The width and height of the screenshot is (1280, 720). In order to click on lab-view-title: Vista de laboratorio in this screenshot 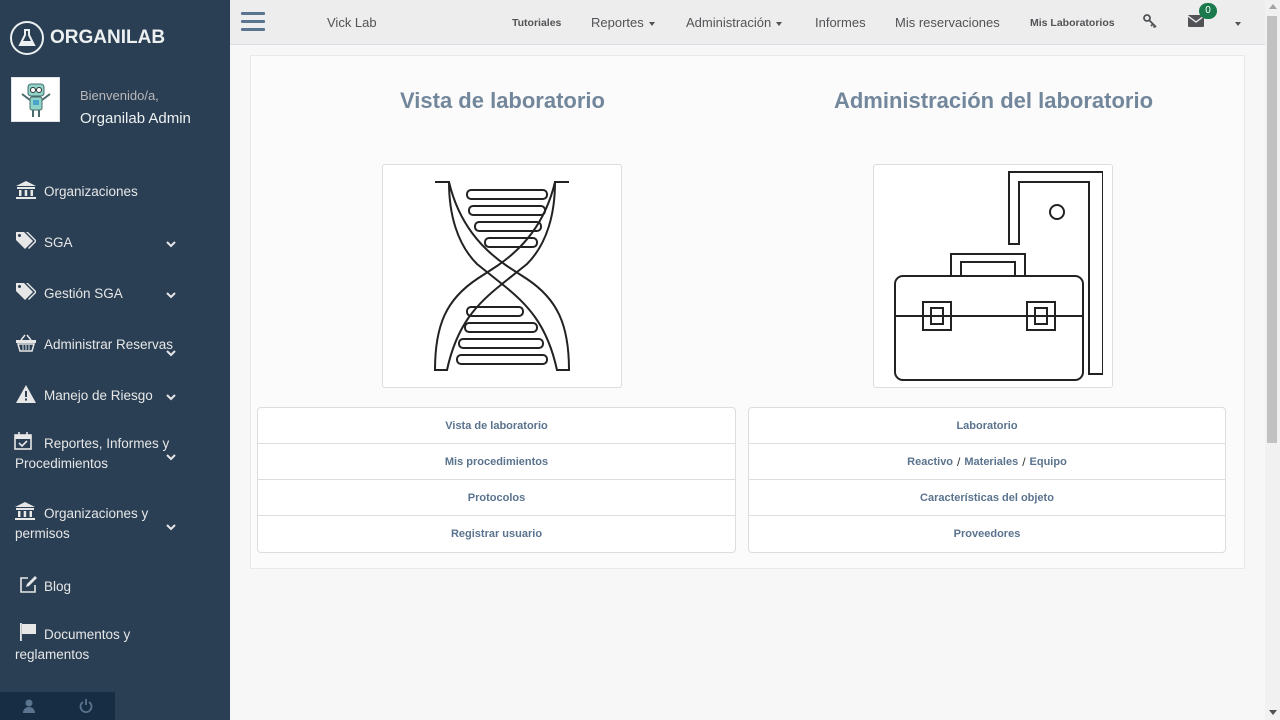, I will do `click(502, 100)`.